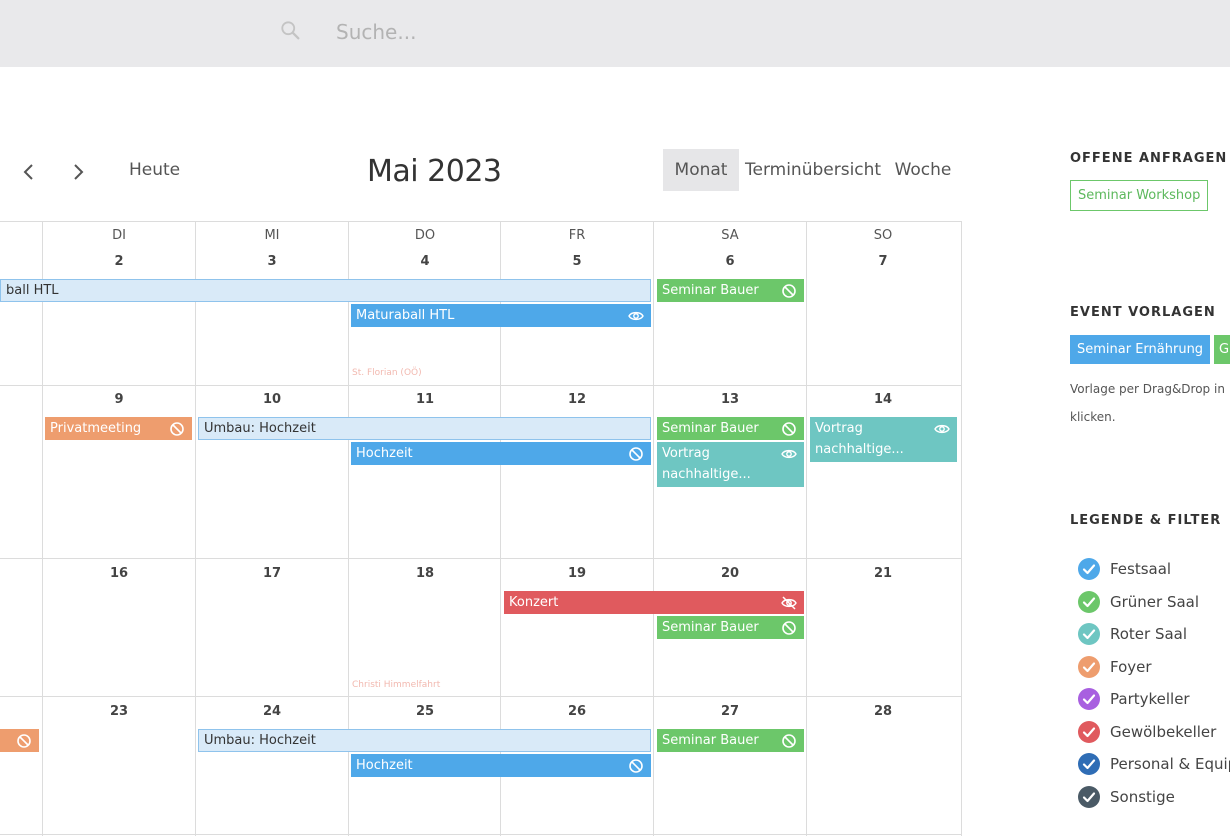  I want to click on holiday-label: Christi Himmelfahrt, so click(396, 685).